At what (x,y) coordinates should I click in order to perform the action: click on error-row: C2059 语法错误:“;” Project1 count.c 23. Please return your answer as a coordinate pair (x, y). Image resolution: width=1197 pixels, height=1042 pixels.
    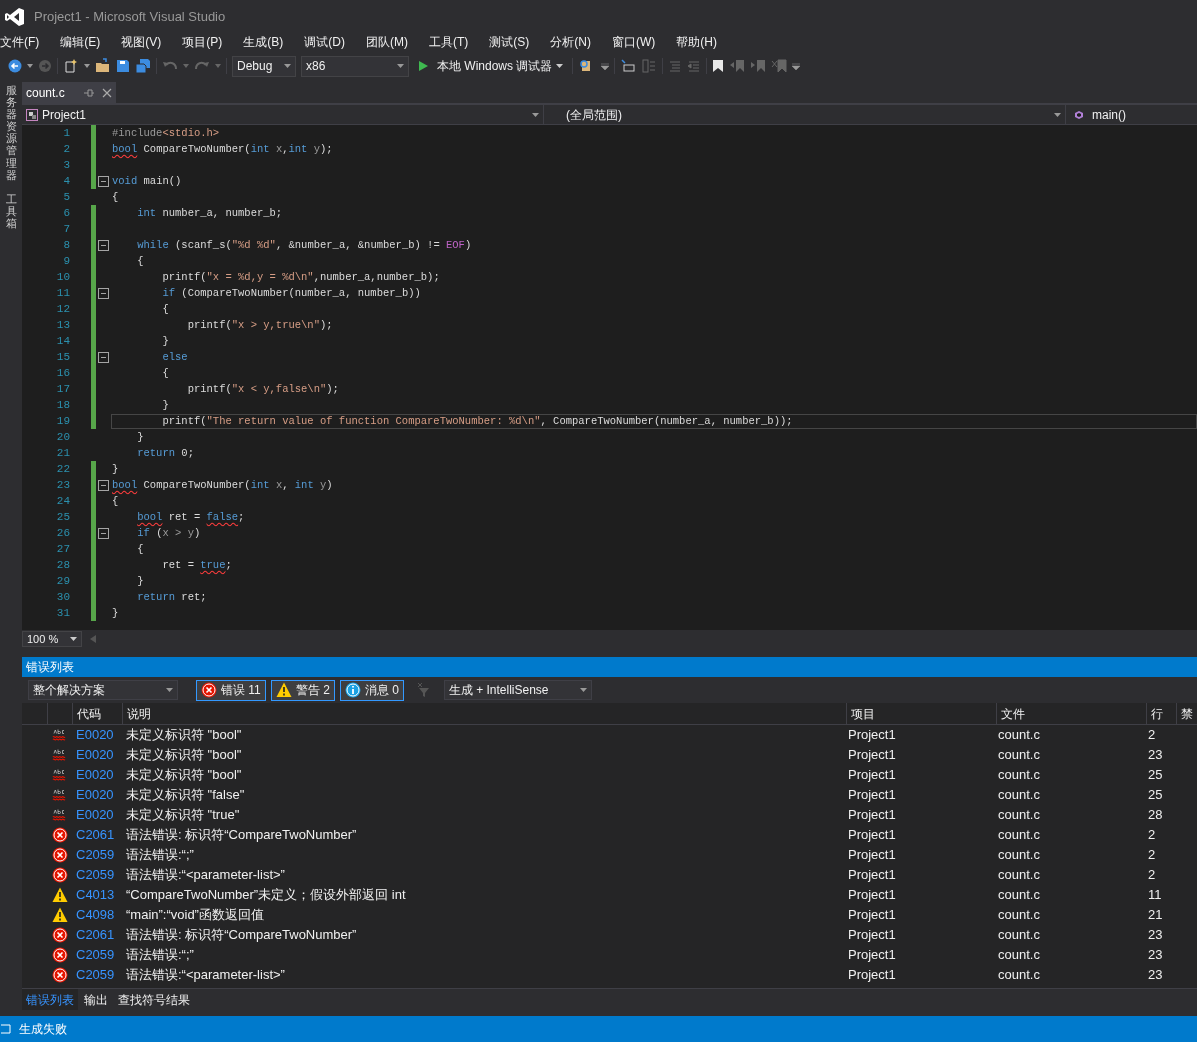
    Looking at the image, I should click on (609, 955).